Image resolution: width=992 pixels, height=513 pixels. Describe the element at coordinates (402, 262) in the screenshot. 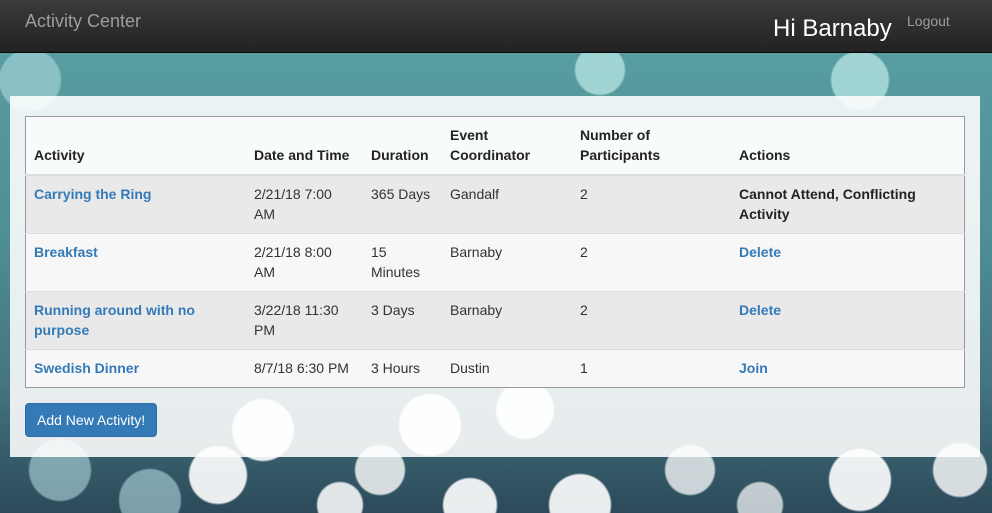

I see `duration-cell: 15 Minutes` at that location.